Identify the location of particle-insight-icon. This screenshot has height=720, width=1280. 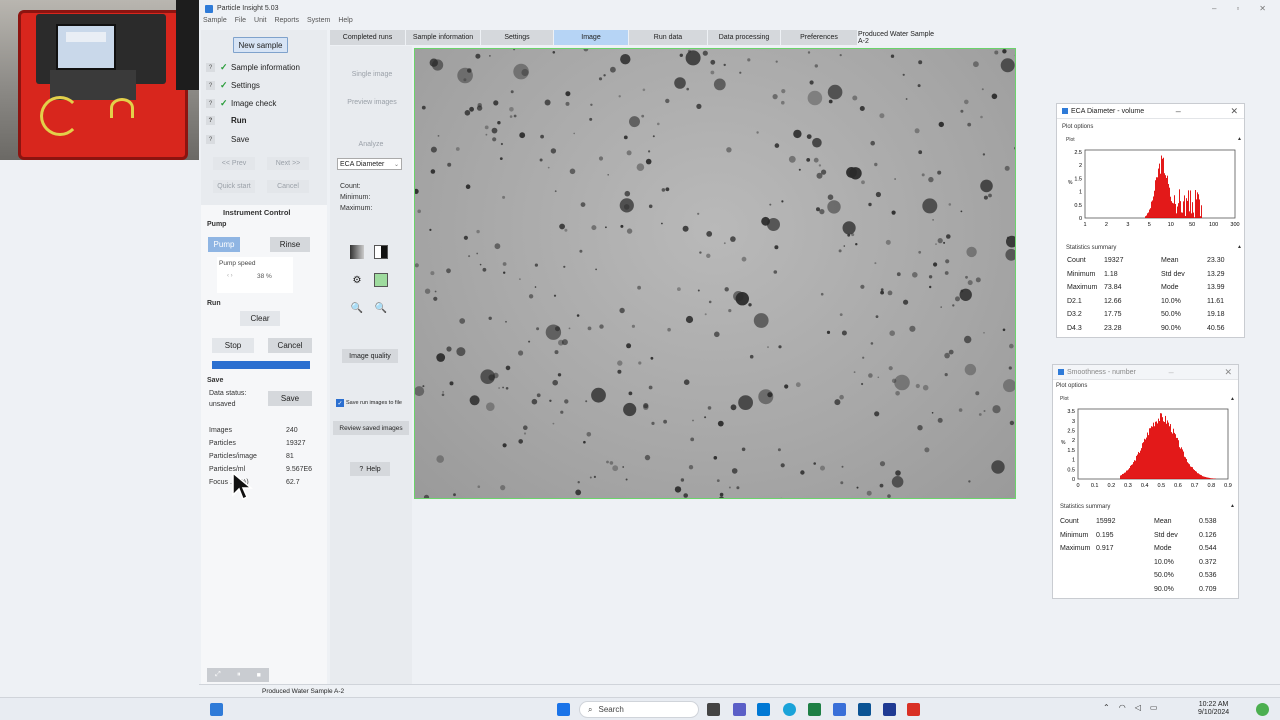
(889, 709).